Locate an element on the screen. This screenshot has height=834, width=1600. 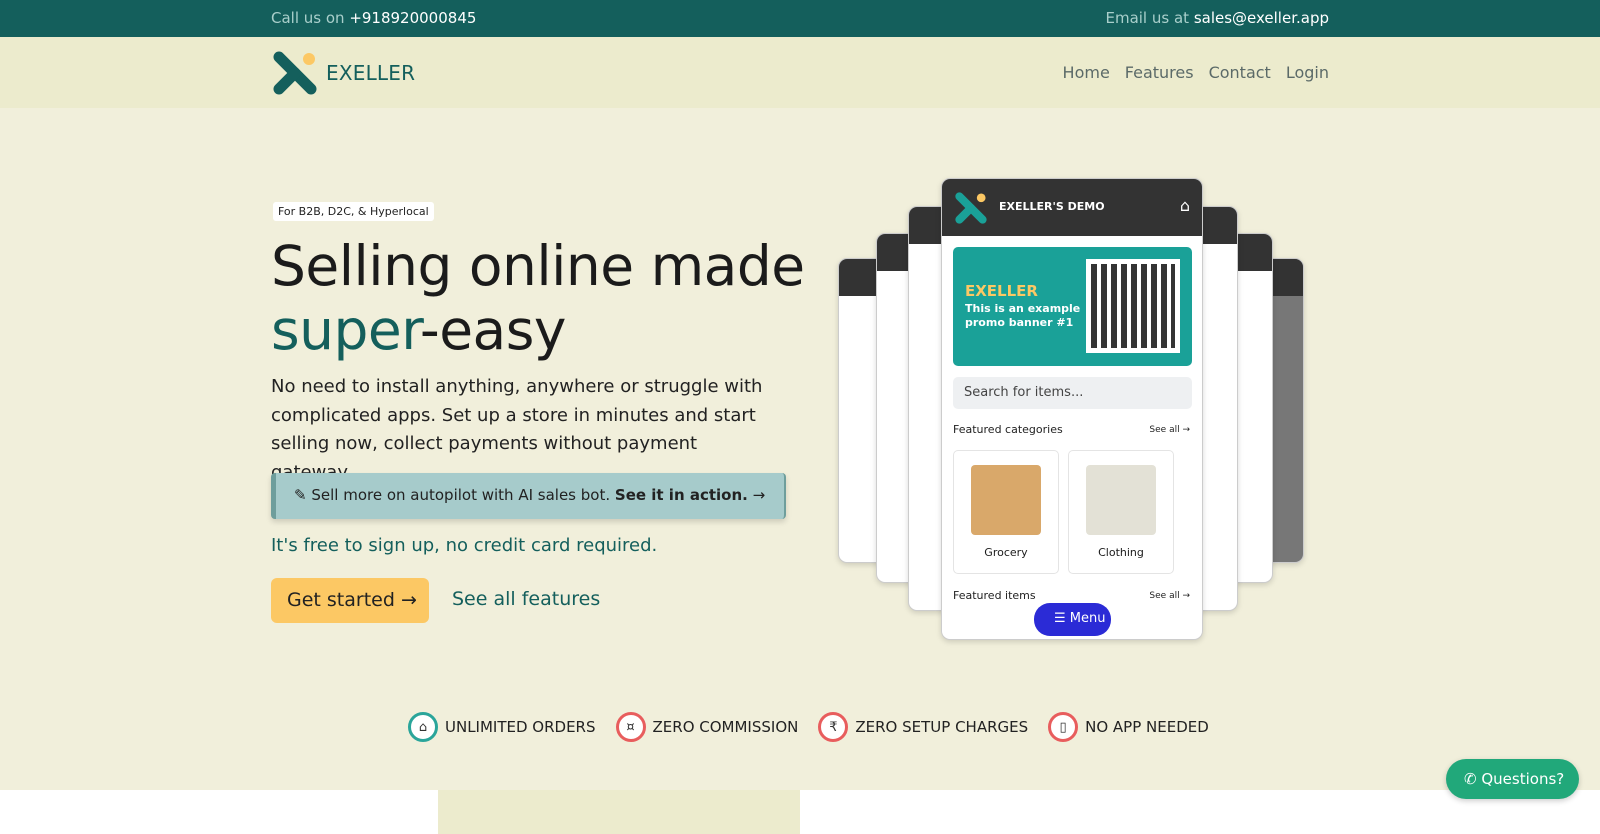
magic-wand-icon: ✎ is located at coordinates (300, 495).